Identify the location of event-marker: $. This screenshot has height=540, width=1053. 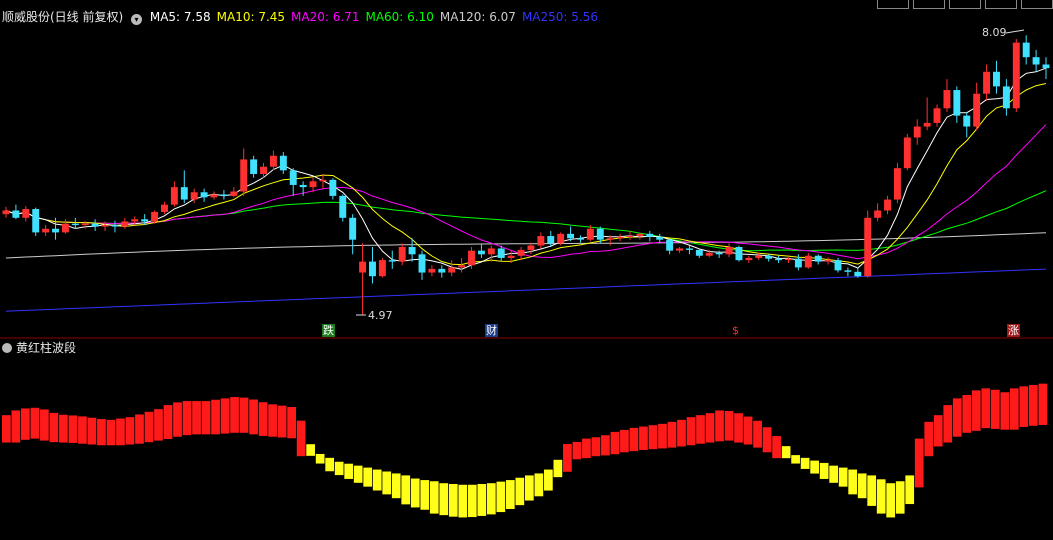
(735, 330).